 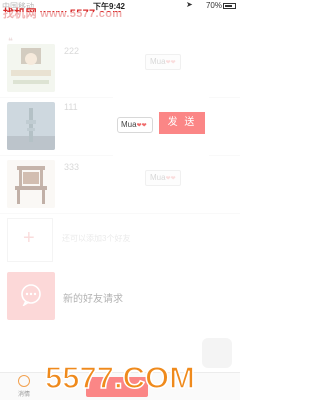 I want to click on send-button: 发 送, so click(x=182, y=123).